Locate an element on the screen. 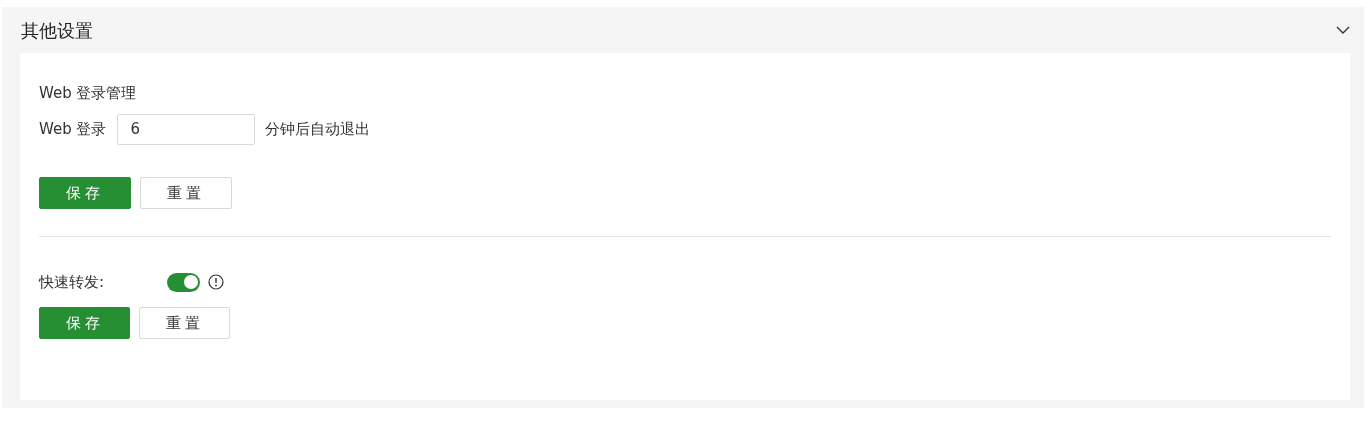 The width and height of the screenshot is (1366, 423). toggle-switch is located at coordinates (183, 282).